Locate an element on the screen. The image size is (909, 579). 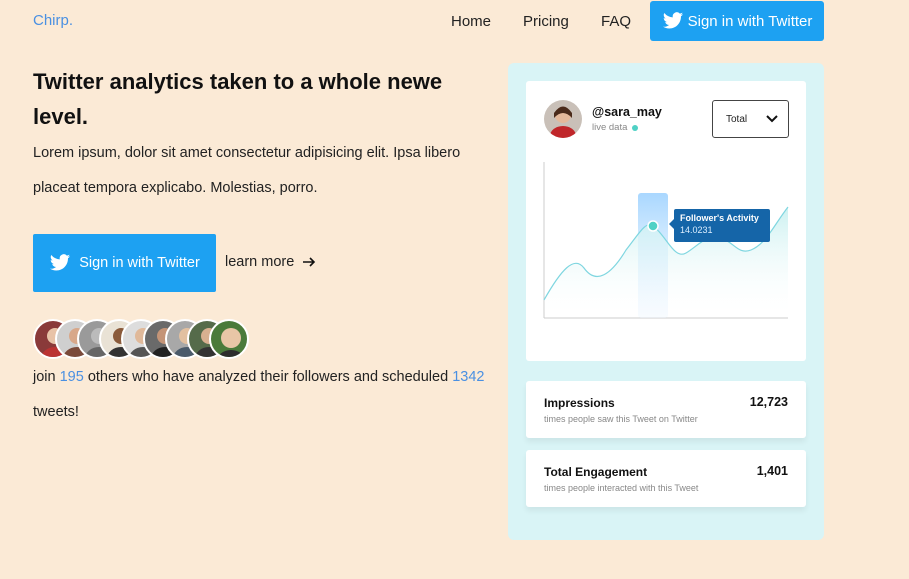
nav-signin-label: Sign in with Twitter is located at coordinates (750, 21).